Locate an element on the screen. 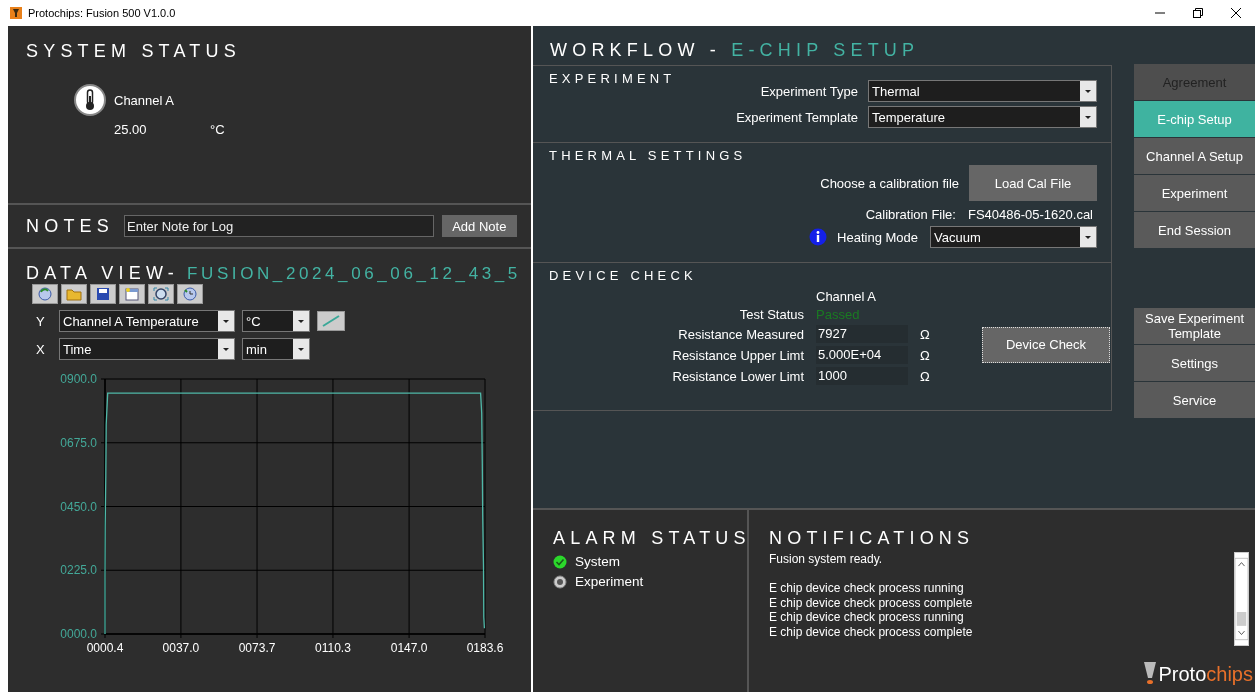 The image size is (1255, 692). step-title: E-CHIP SETUP is located at coordinates (825, 50).